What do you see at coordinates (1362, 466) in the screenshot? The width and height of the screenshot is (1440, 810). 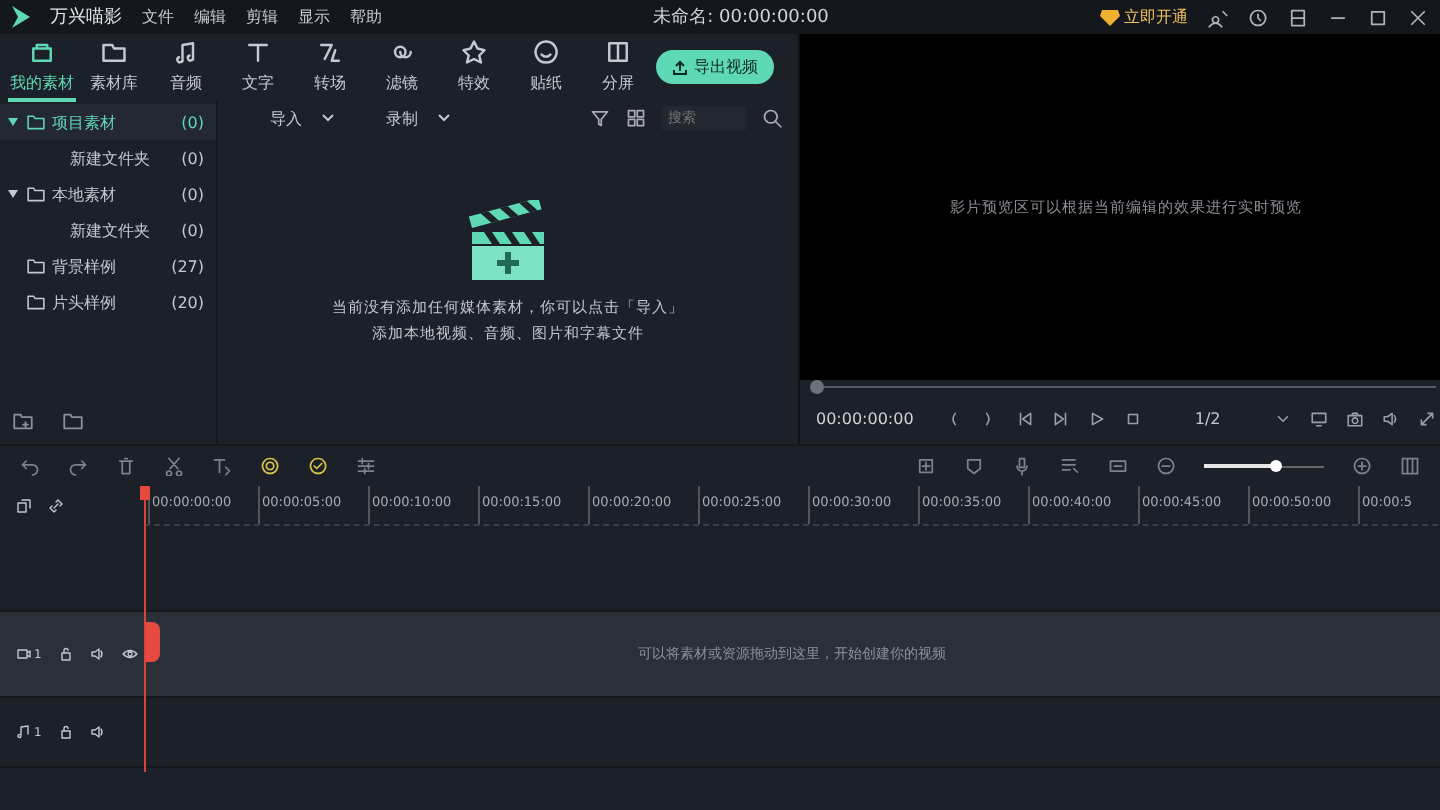 I see `zoom-in-icon` at bounding box center [1362, 466].